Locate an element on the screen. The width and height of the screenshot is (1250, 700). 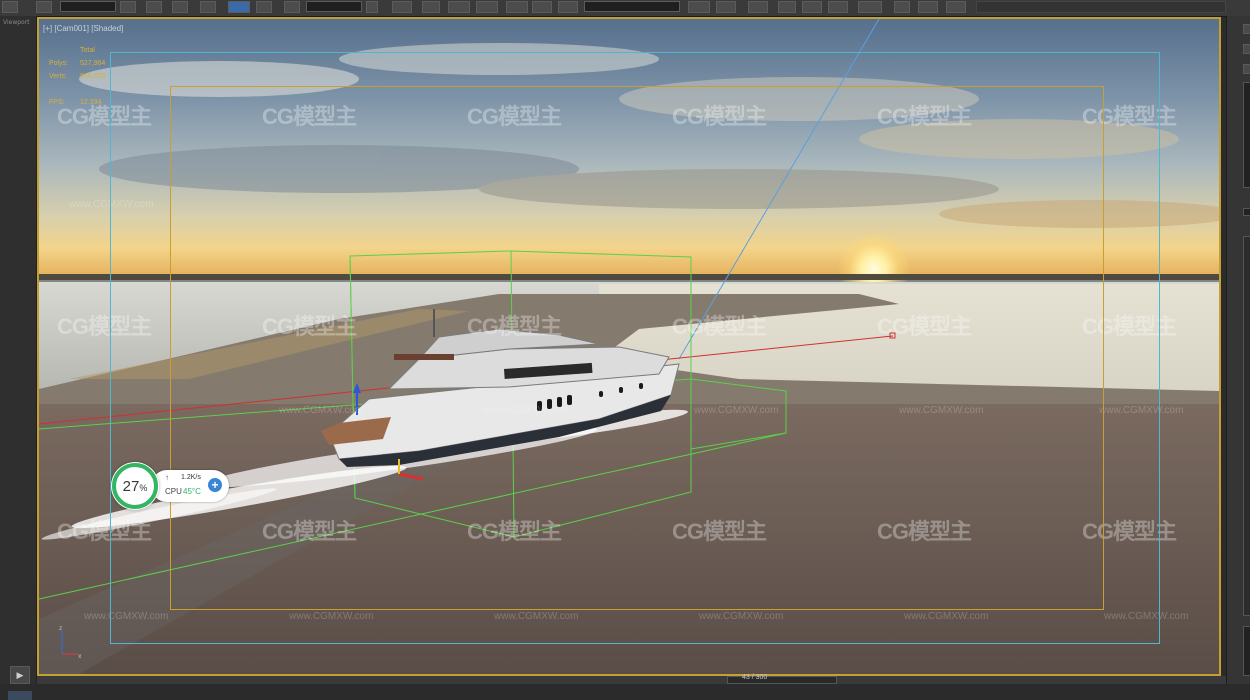
toolbar-spacer is located at coordinates (1101, 7).